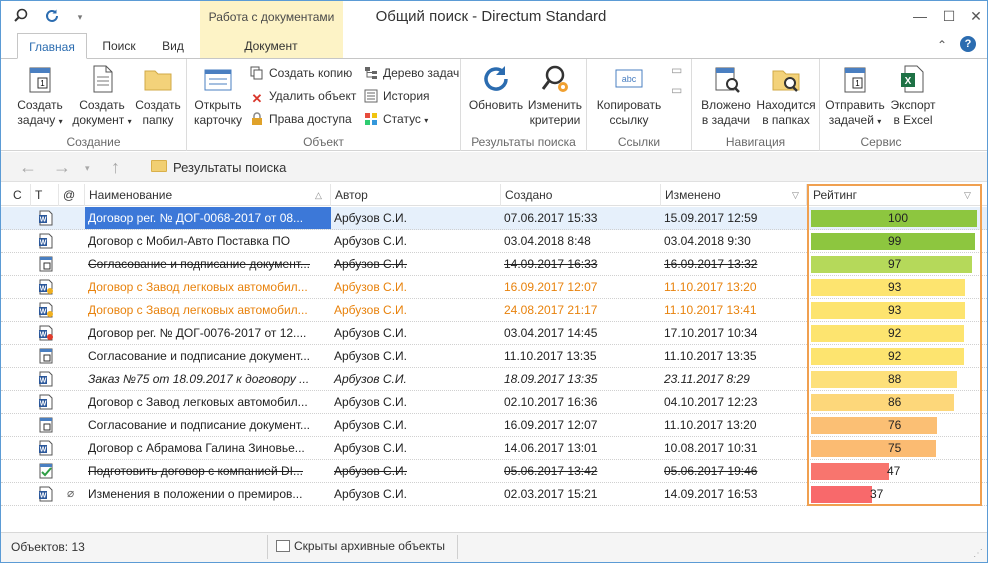  Describe the element at coordinates (300, 73) in the screenshot. I see `create-copy-button: Создать копию` at that location.